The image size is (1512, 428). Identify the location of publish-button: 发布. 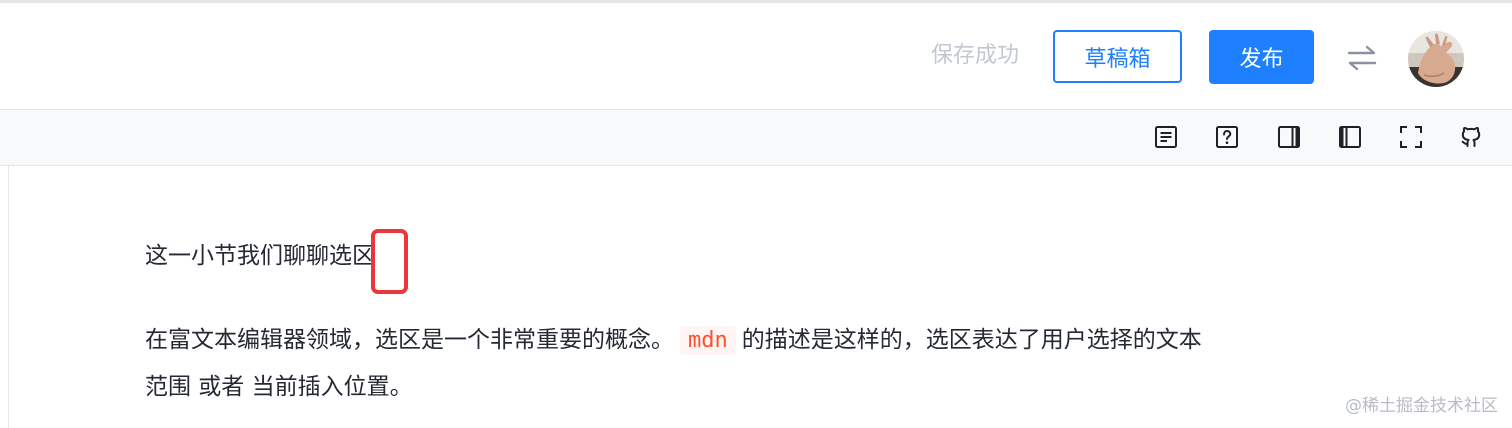
(1261, 57).